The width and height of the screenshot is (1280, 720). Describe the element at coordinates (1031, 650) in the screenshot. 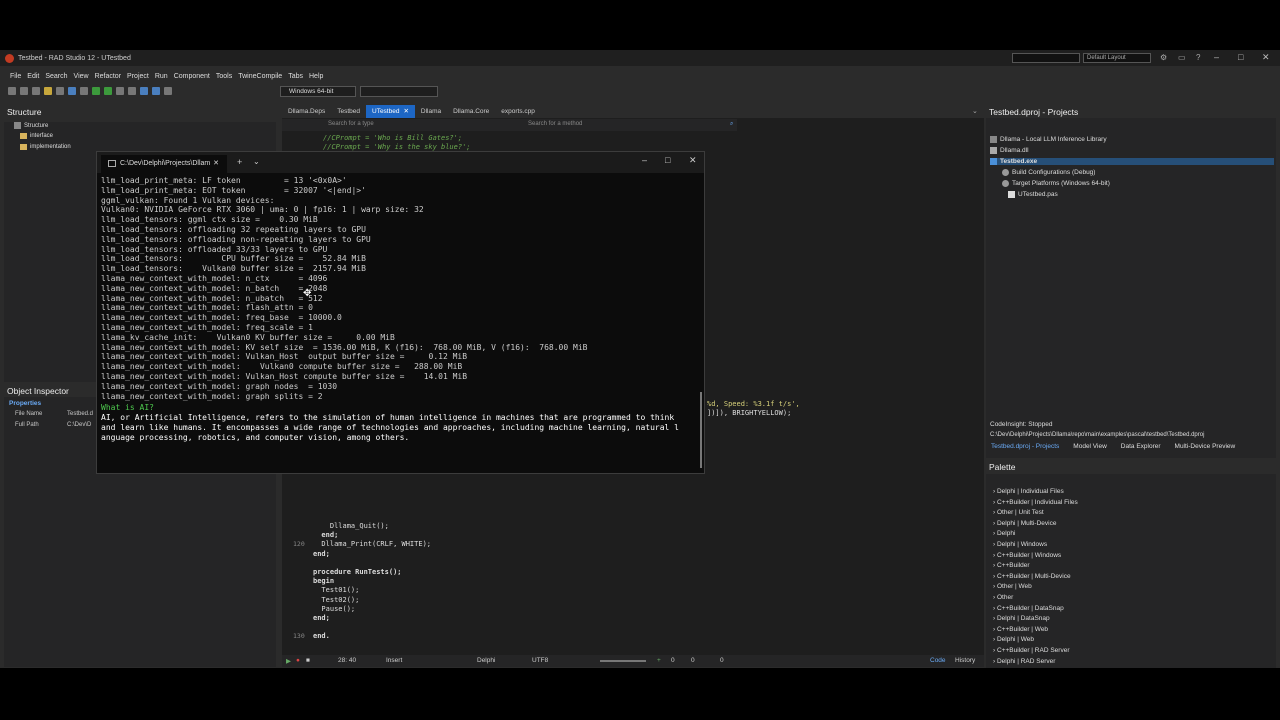

I see `palette-category: › C++Builder | RAD Server` at that location.